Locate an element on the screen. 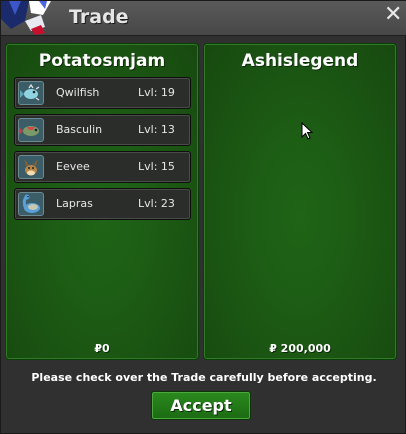 The image size is (406, 434). pokemon-level: Lvl: 15 is located at coordinates (156, 166).